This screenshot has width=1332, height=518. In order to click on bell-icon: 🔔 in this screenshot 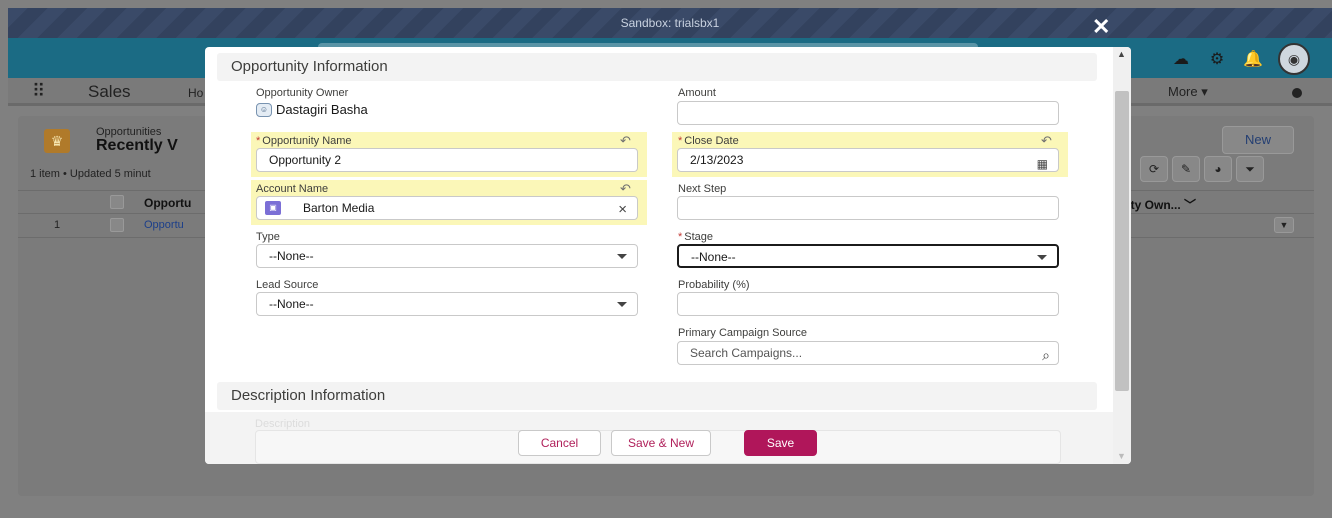, I will do `click(1253, 59)`.